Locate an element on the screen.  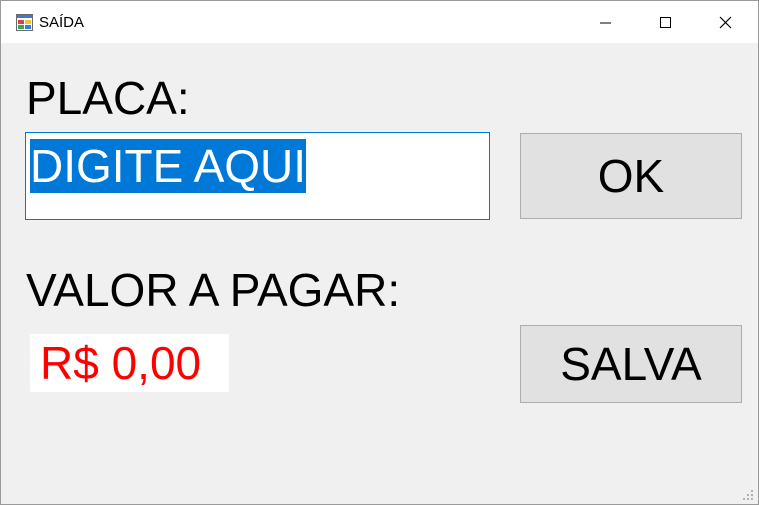
app-form-icon is located at coordinates (24, 22).